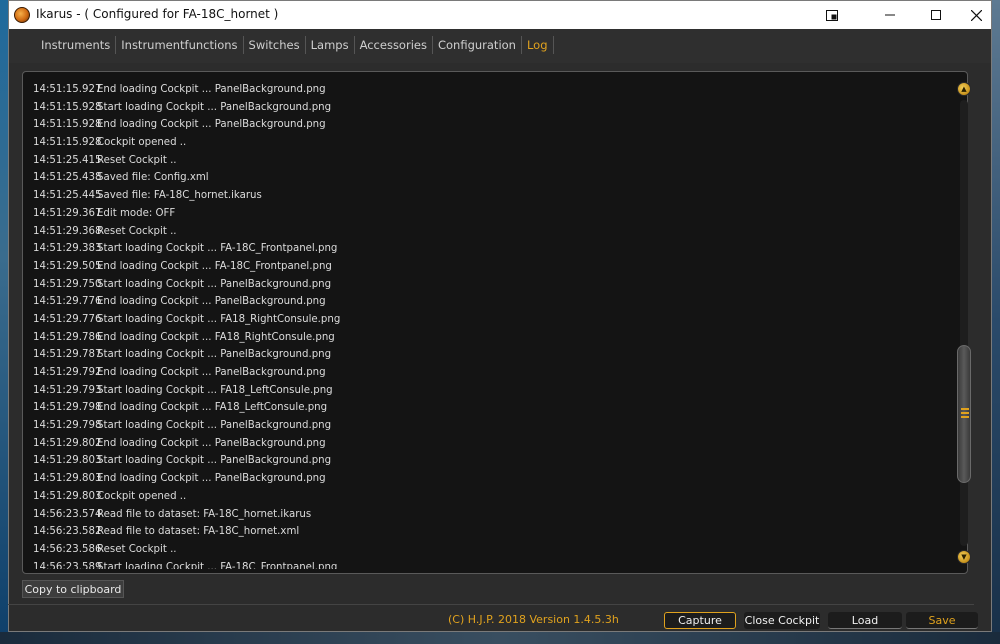  Describe the element at coordinates (483, 550) in the screenshot. I see `log-entry: 14:56:23.586 Reset Cockpit ..` at that location.